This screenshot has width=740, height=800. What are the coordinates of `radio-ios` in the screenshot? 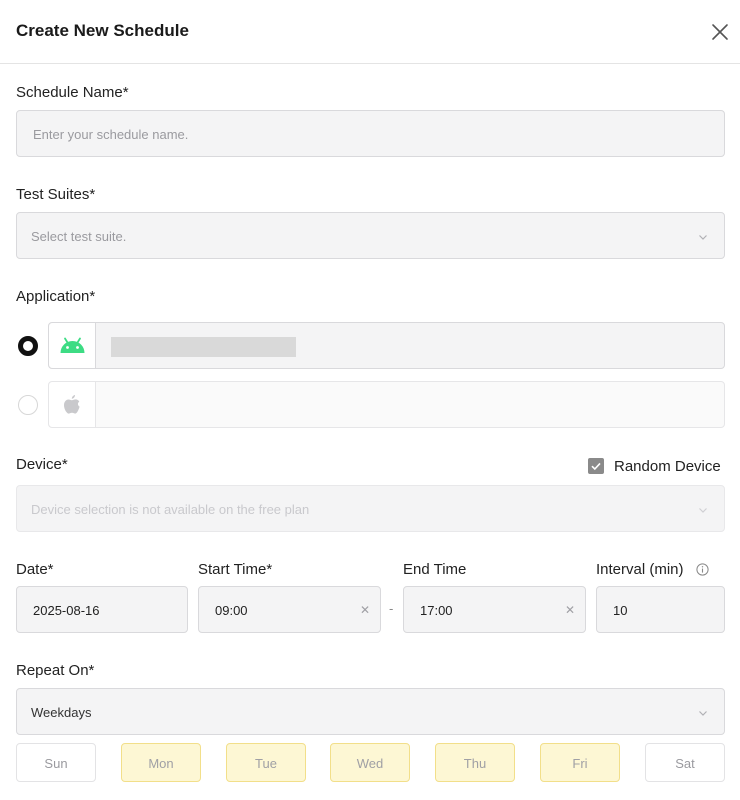 It's located at (28, 405).